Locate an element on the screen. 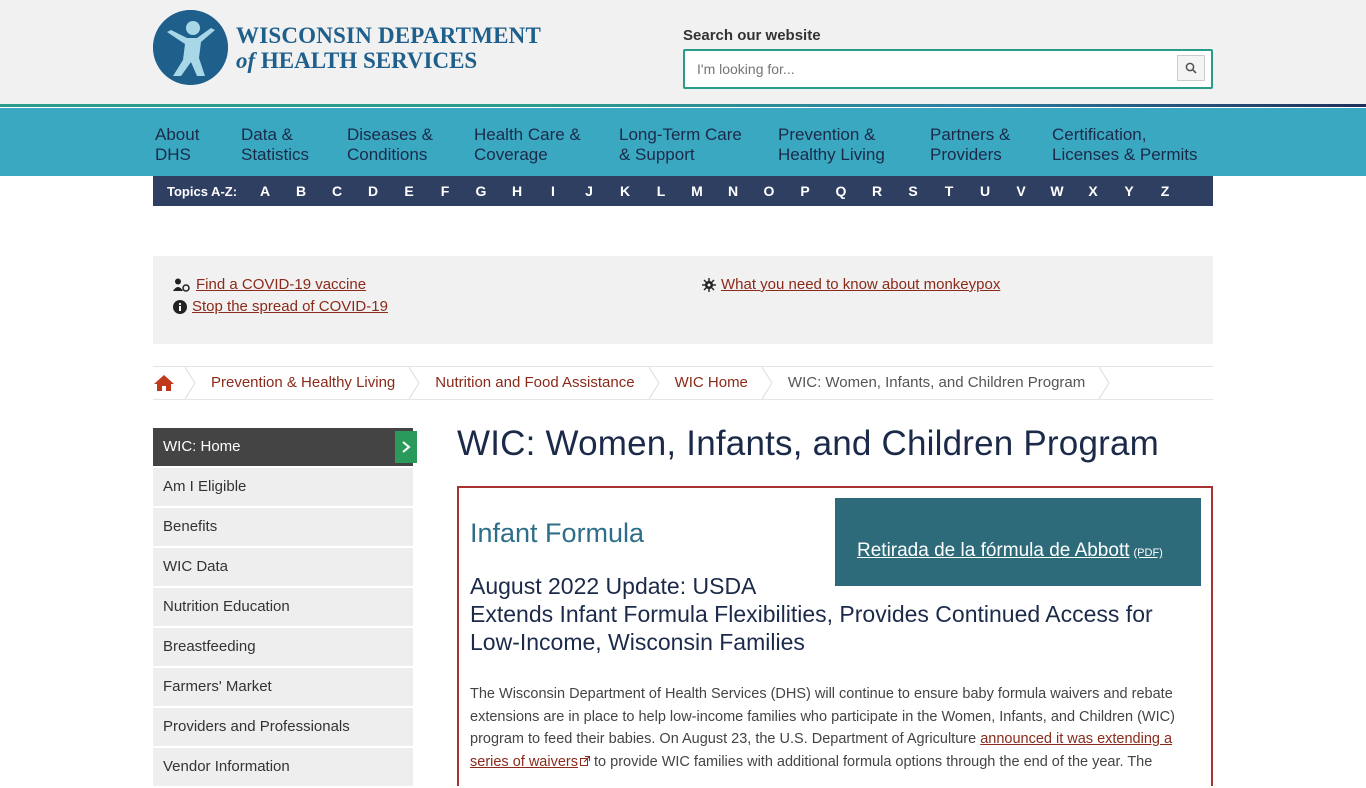 The height and width of the screenshot is (788, 1366). dhs-logo: WISCONSIN DEPARTMENT of HEALTH SERVICES is located at coordinates (347, 47).